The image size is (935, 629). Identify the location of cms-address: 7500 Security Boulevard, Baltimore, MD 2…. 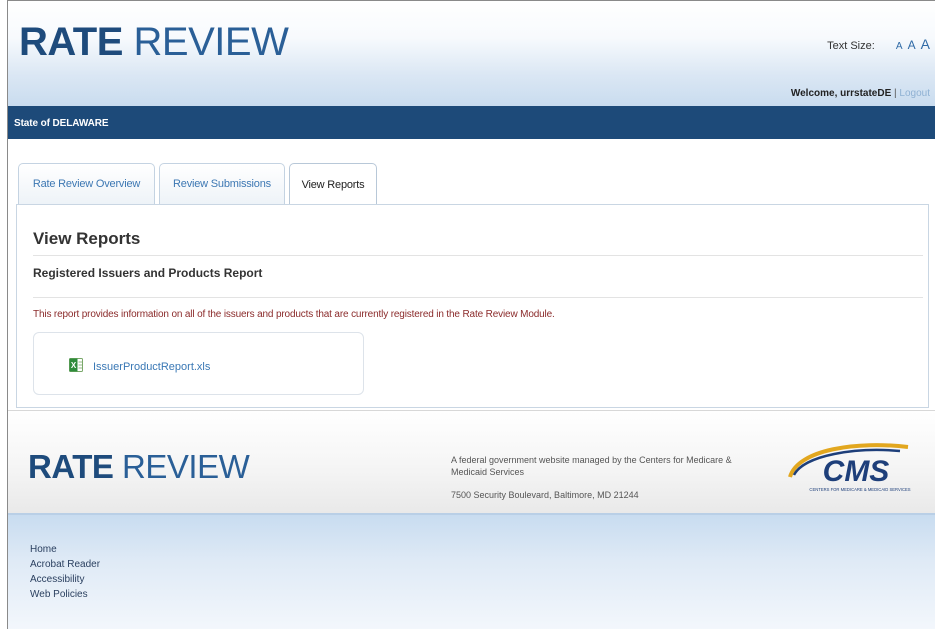
(545, 495).